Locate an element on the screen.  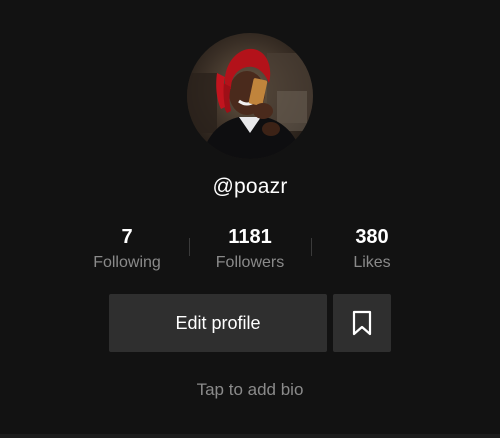
edit-profile-button: Edit profile is located at coordinates (218, 323).